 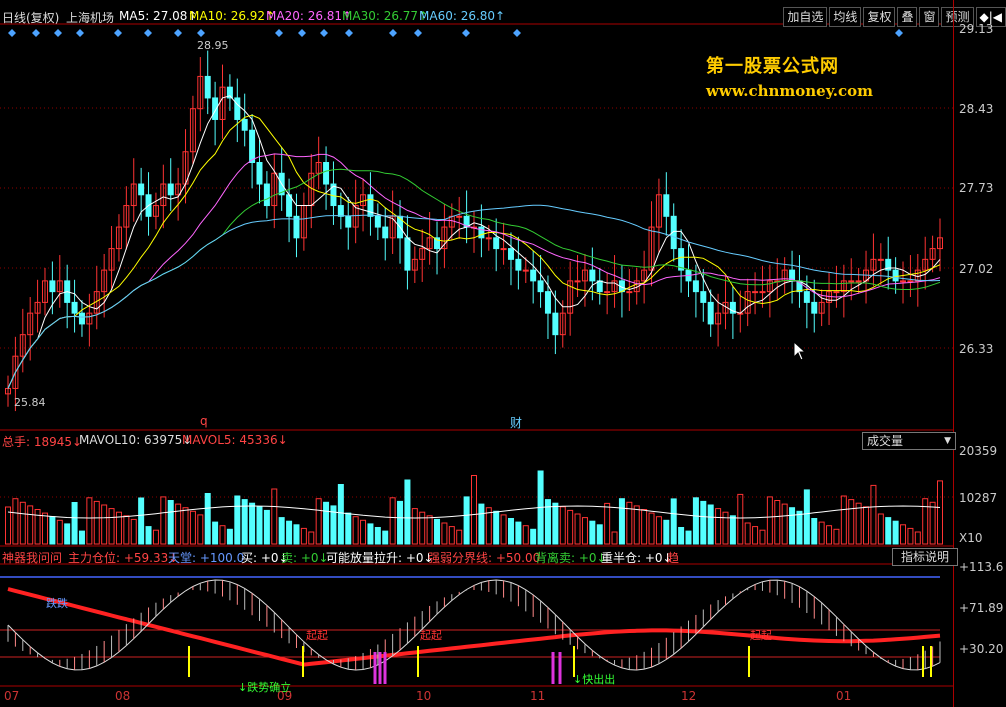 I want to click on watermark-url: www.chnmoney.com, so click(x=789, y=91).